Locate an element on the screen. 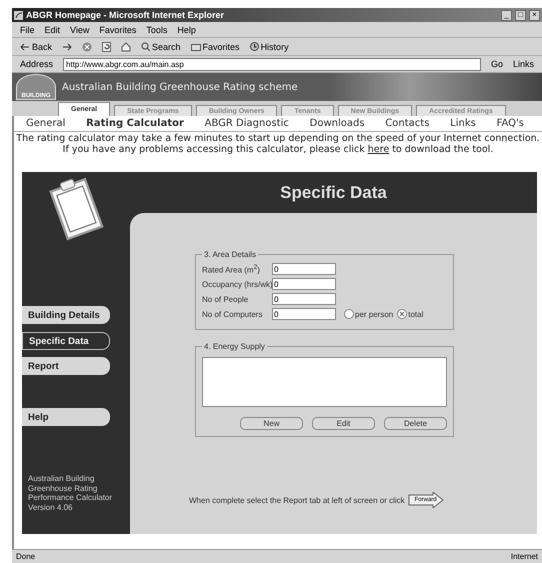  stop-icon is located at coordinates (87, 47).